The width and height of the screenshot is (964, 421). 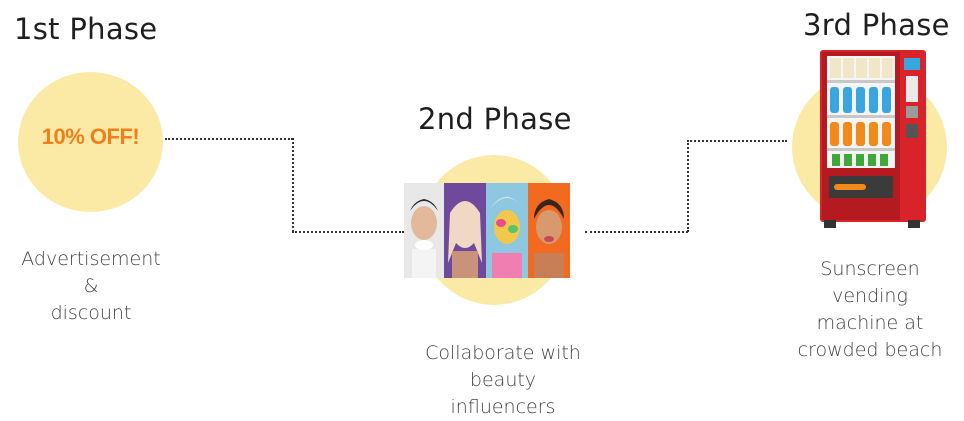 What do you see at coordinates (293, 185) in the screenshot?
I see `connector-1-2-vertical` at bounding box center [293, 185].